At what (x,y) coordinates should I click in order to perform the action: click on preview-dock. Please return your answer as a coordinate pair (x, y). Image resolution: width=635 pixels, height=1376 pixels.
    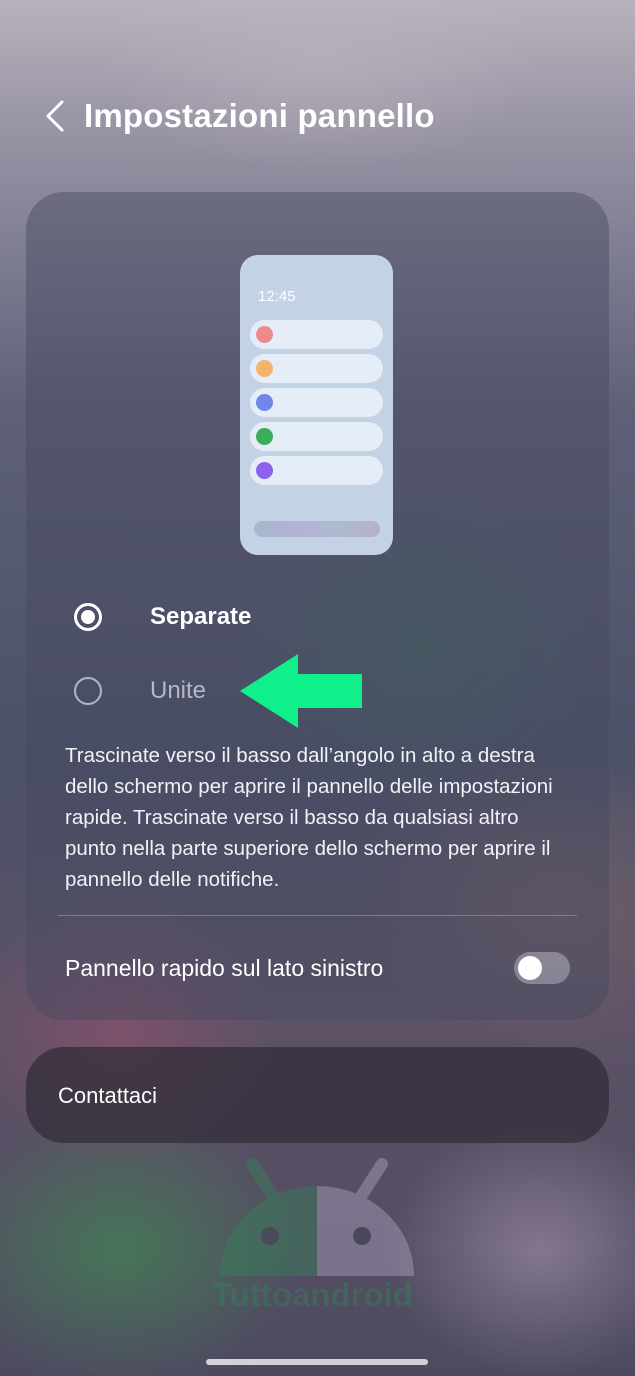
    Looking at the image, I should click on (317, 529).